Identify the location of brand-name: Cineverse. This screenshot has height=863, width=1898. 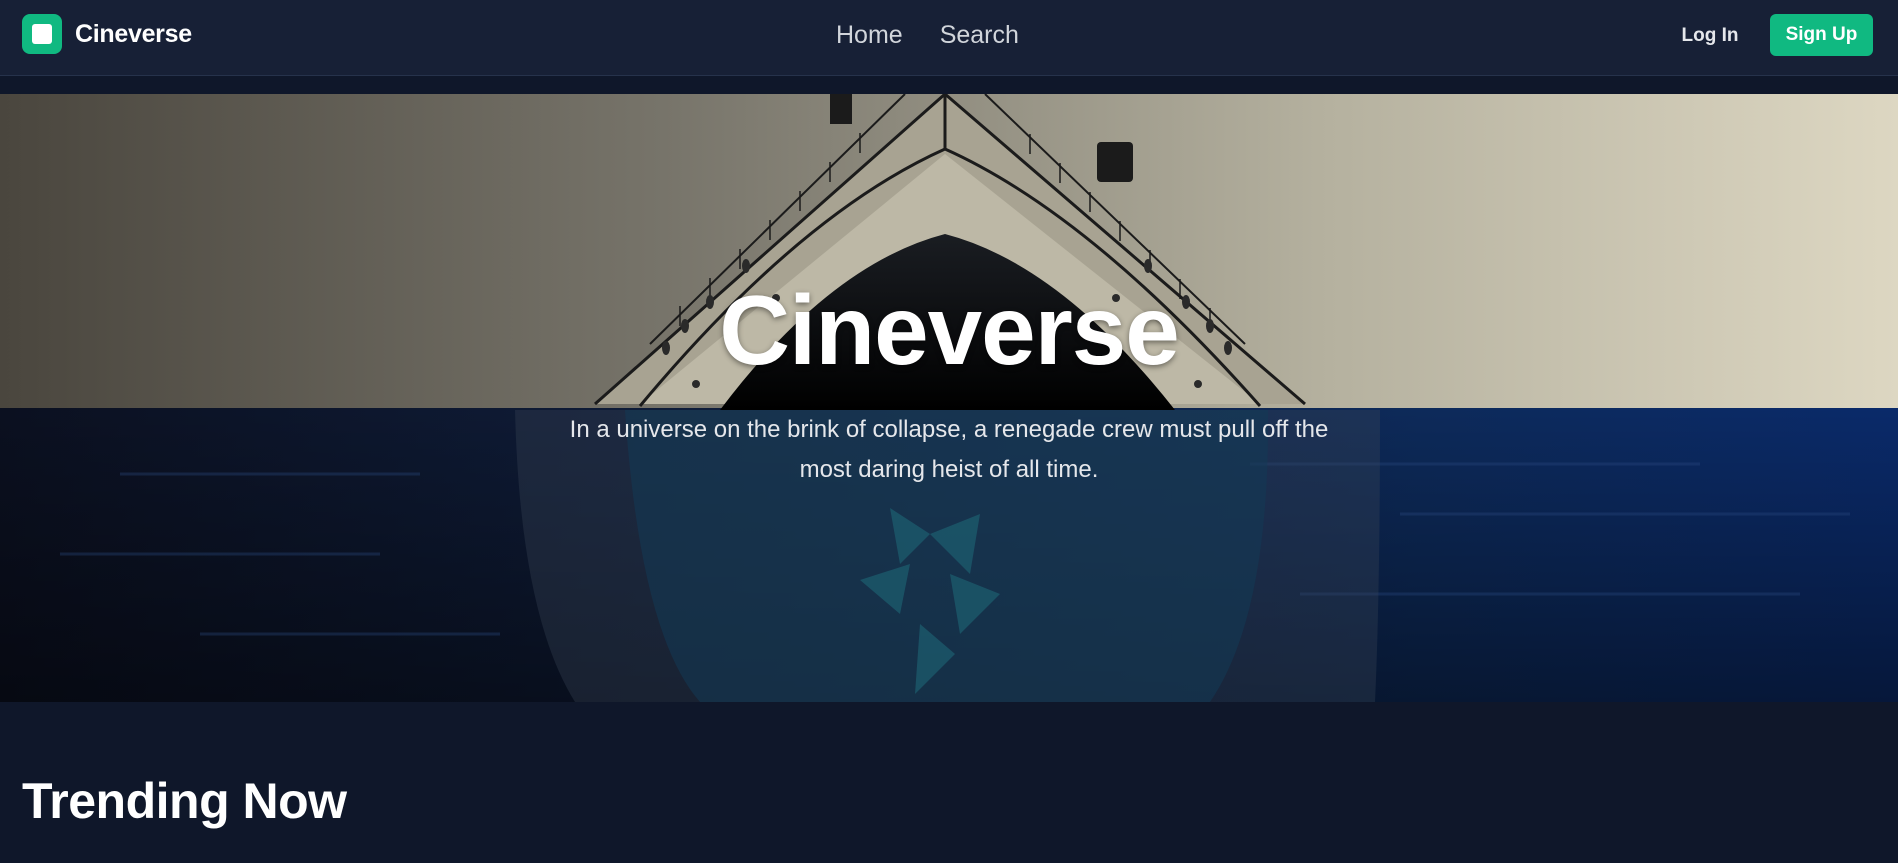
(133, 33).